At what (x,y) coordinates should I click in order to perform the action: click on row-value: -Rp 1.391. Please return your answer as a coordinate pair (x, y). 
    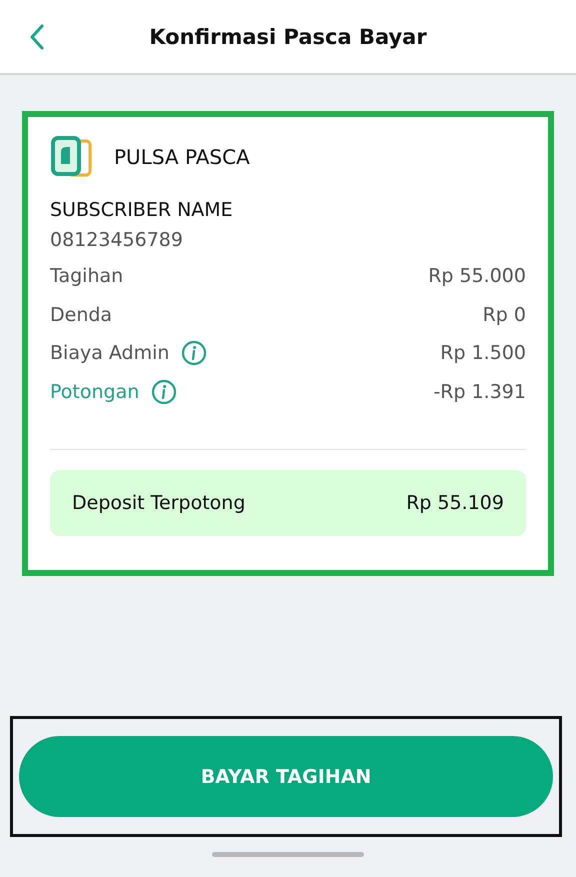
    Looking at the image, I should click on (479, 391).